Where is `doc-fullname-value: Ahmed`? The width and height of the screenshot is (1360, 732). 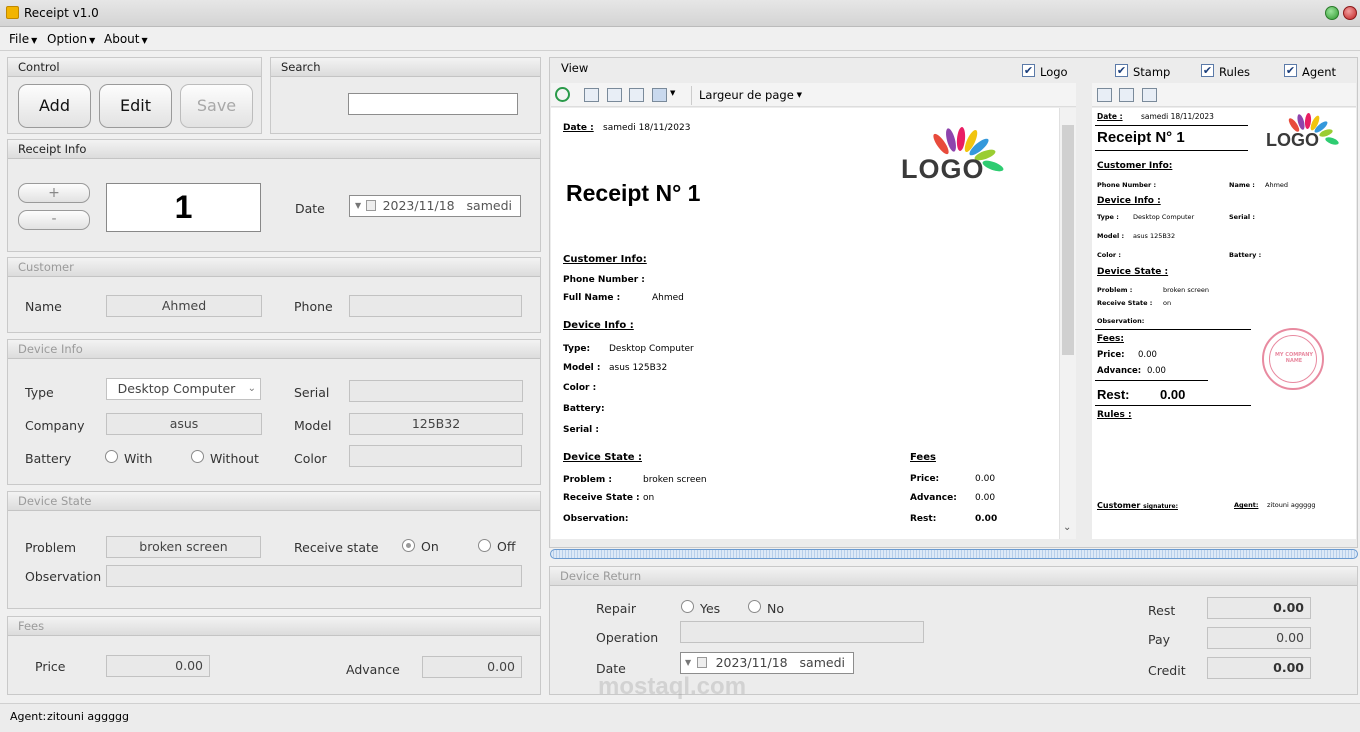 doc-fullname-value: Ahmed is located at coordinates (668, 298).